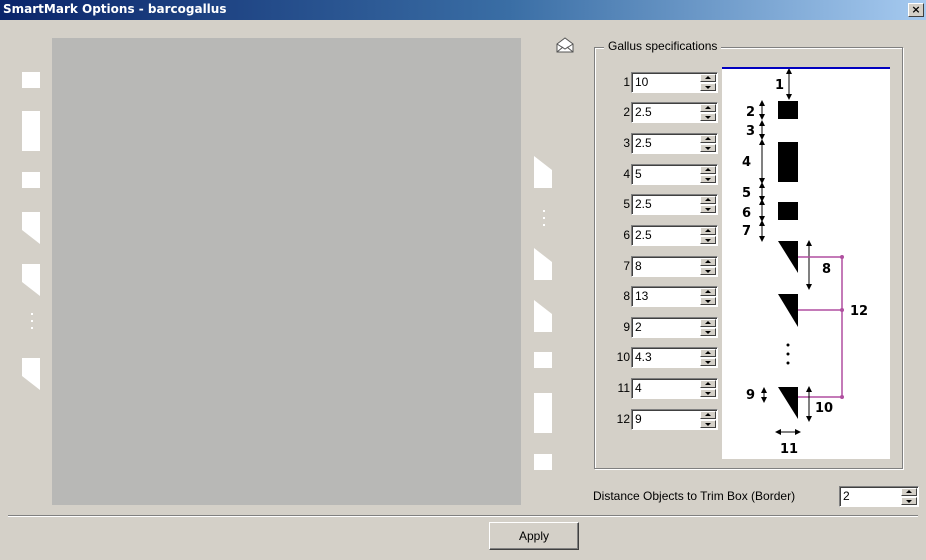 The image size is (926, 560). I want to click on dim-label-11: 11, so click(789, 449).